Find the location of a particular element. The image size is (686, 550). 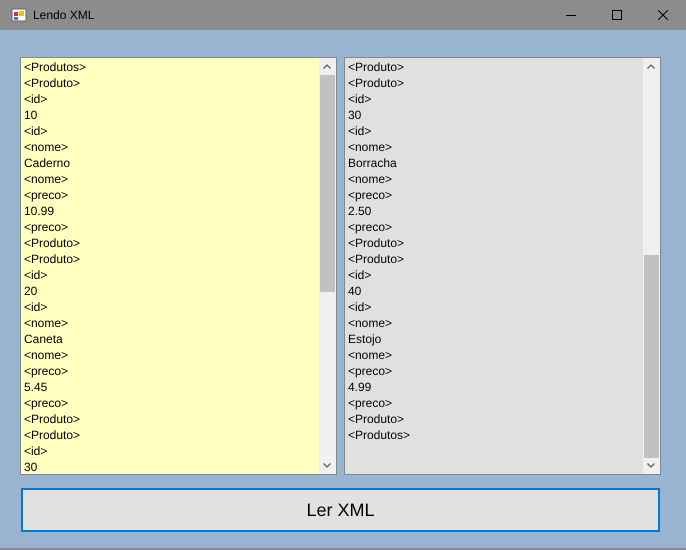

window-title: Lendo XML is located at coordinates (63, 15).